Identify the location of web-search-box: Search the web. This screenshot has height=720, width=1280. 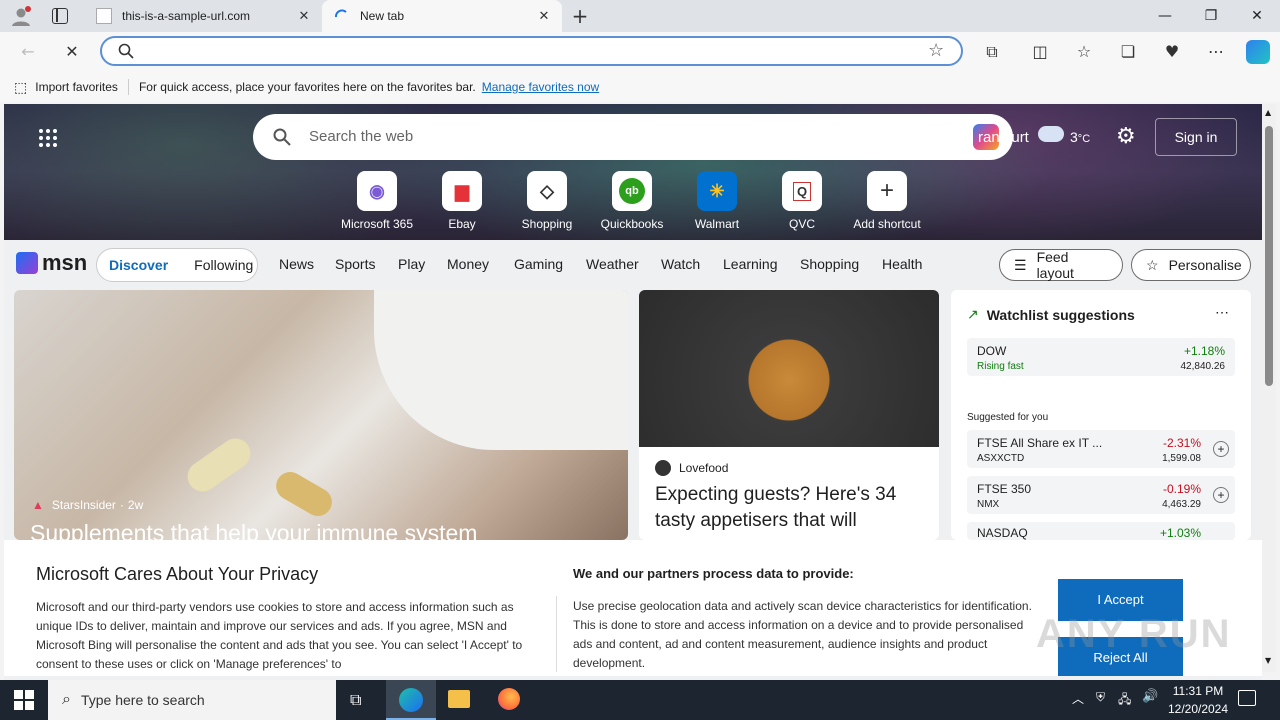
(633, 137).